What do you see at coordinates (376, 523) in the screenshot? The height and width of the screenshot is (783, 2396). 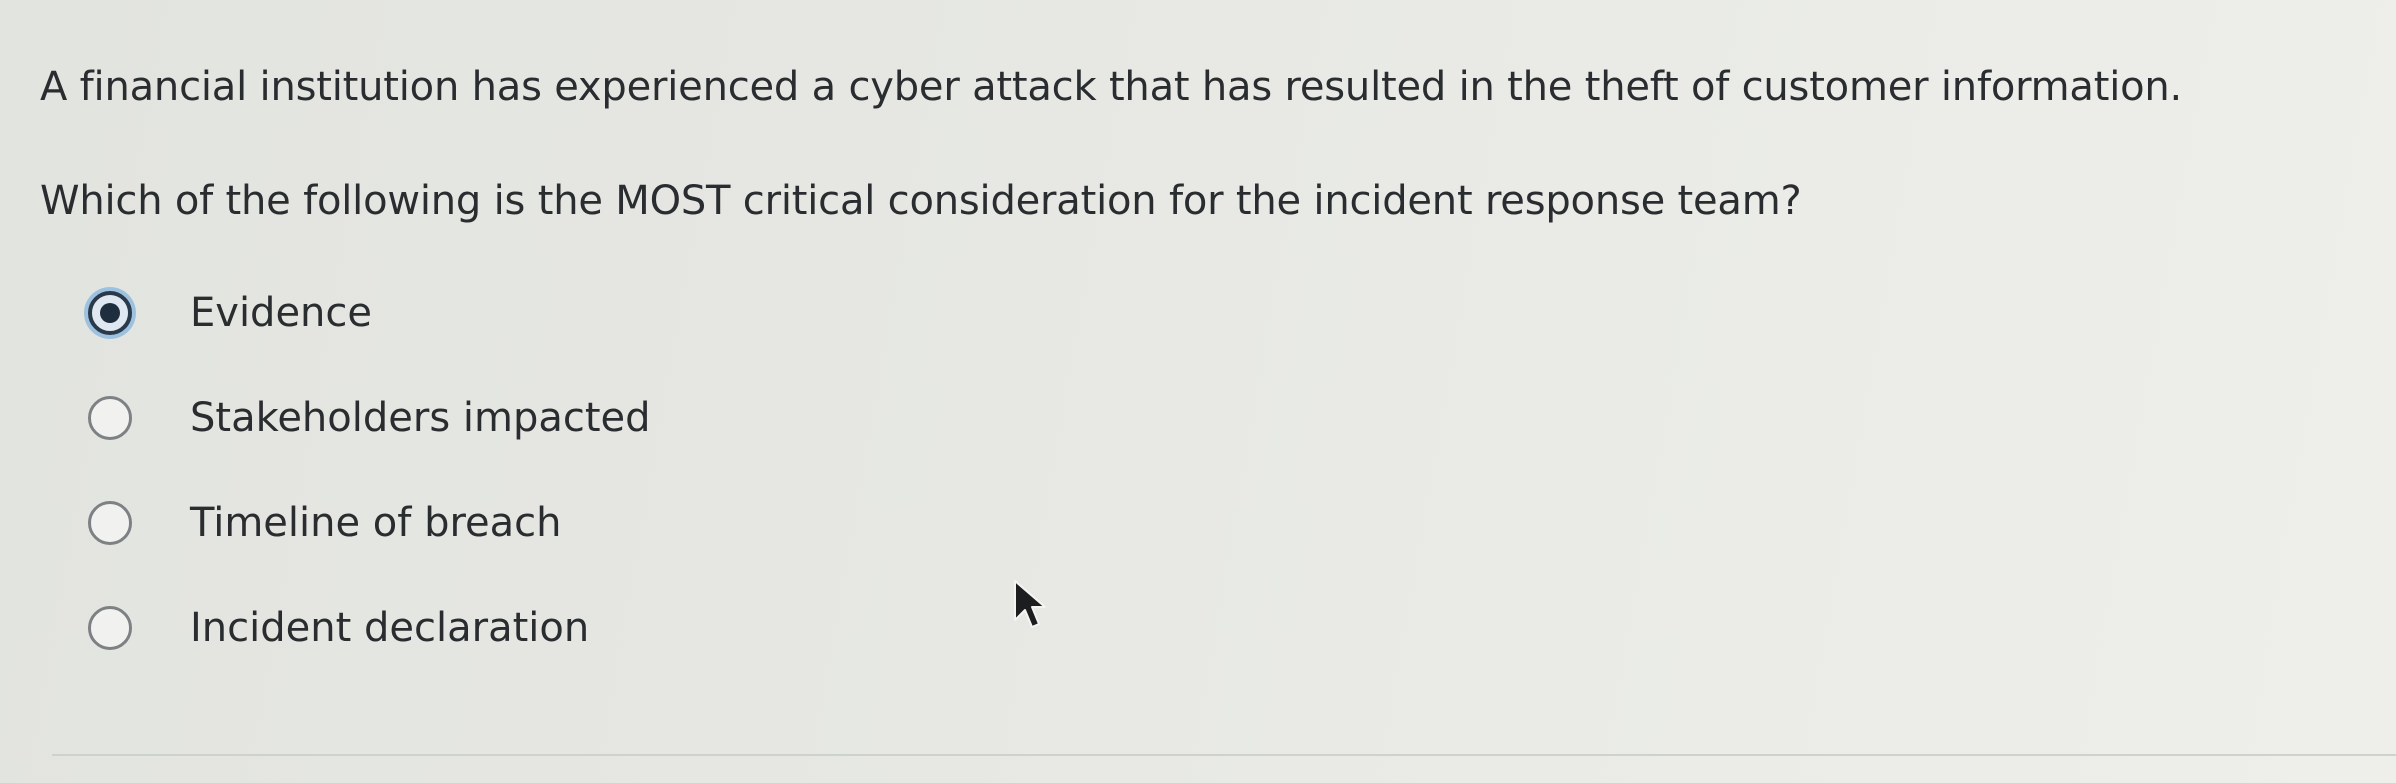 I see `answer-option-label: Timeline of breach` at bounding box center [376, 523].